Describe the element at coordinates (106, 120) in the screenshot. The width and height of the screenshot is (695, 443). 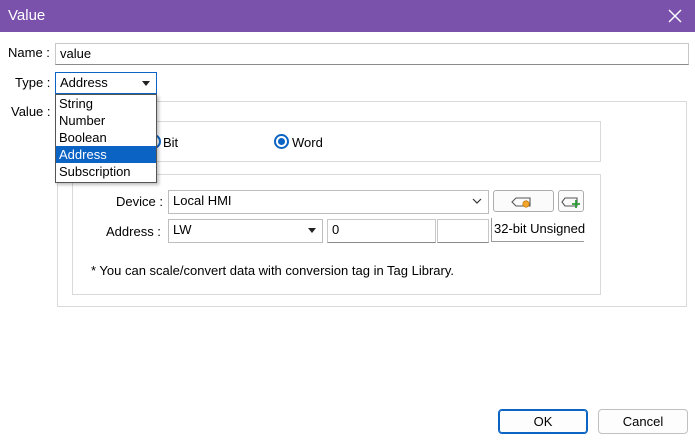
I see `type-option-number: Number` at that location.